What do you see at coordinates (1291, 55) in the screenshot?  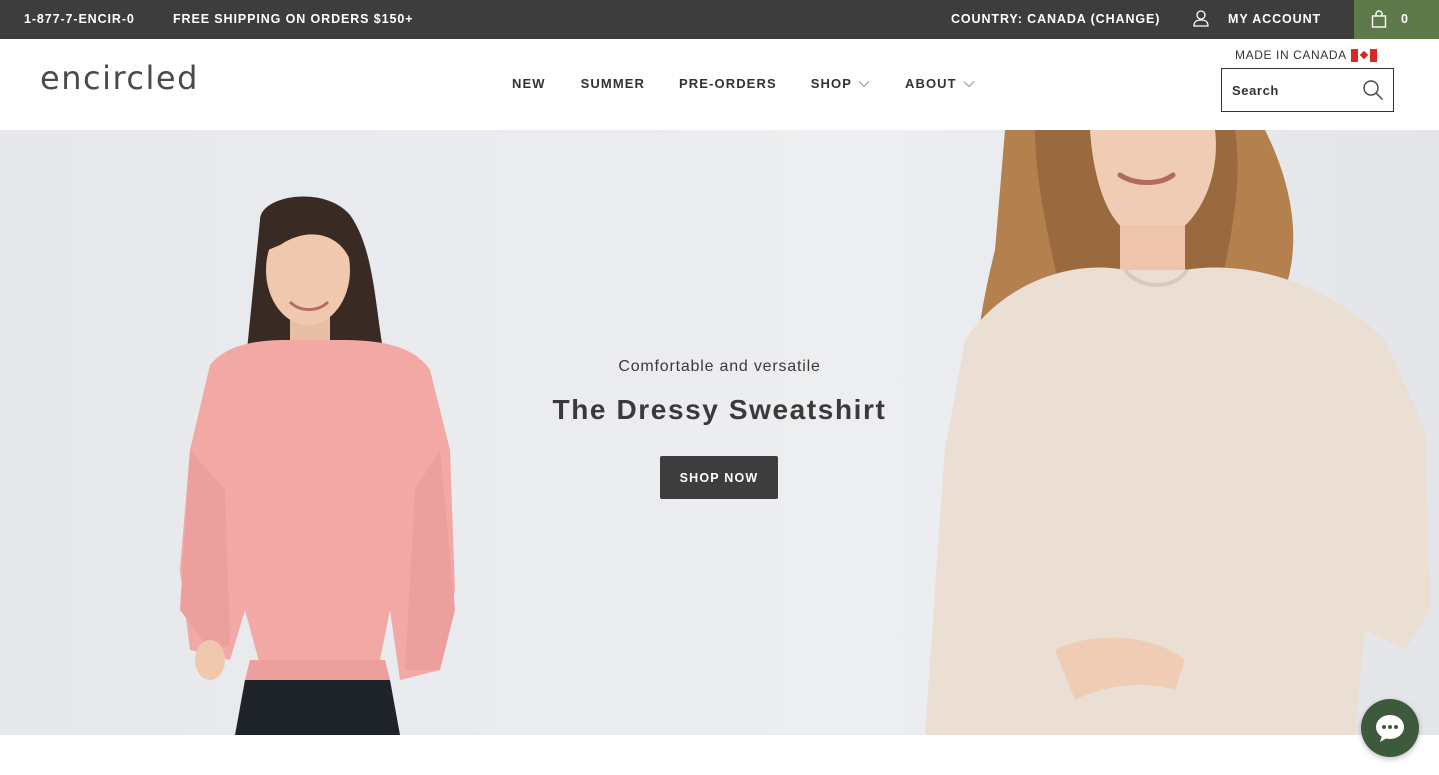 I see `made-in-label: MADE IN CANADA` at bounding box center [1291, 55].